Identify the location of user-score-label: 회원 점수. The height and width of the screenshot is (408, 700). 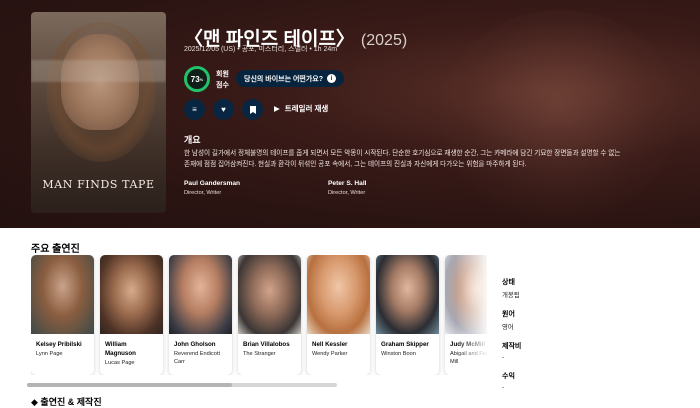
(222, 80).